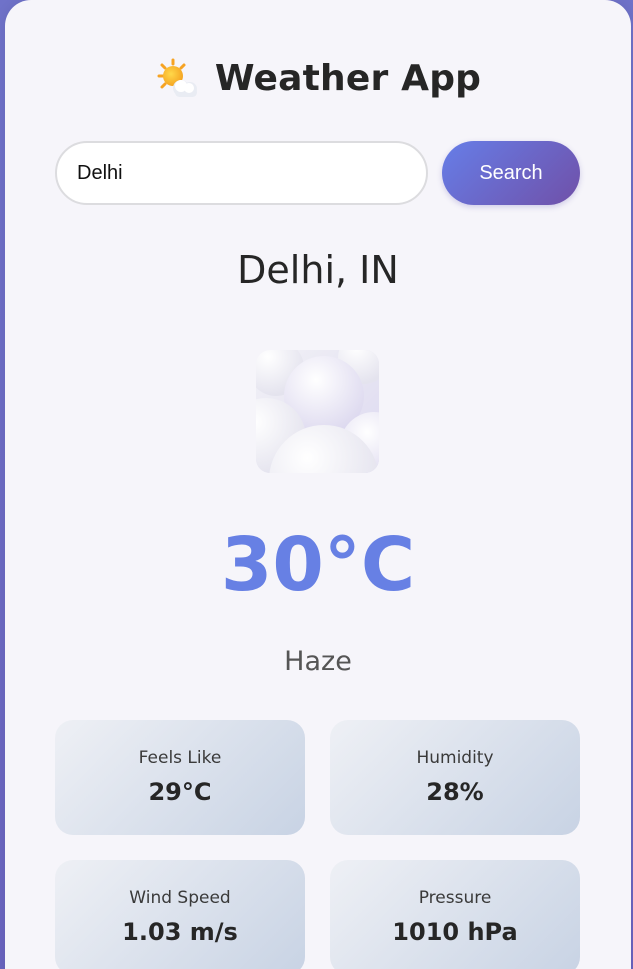 Image resolution: width=633 pixels, height=969 pixels. Describe the element at coordinates (455, 758) in the screenshot. I see `stat-label: Humidity` at that location.